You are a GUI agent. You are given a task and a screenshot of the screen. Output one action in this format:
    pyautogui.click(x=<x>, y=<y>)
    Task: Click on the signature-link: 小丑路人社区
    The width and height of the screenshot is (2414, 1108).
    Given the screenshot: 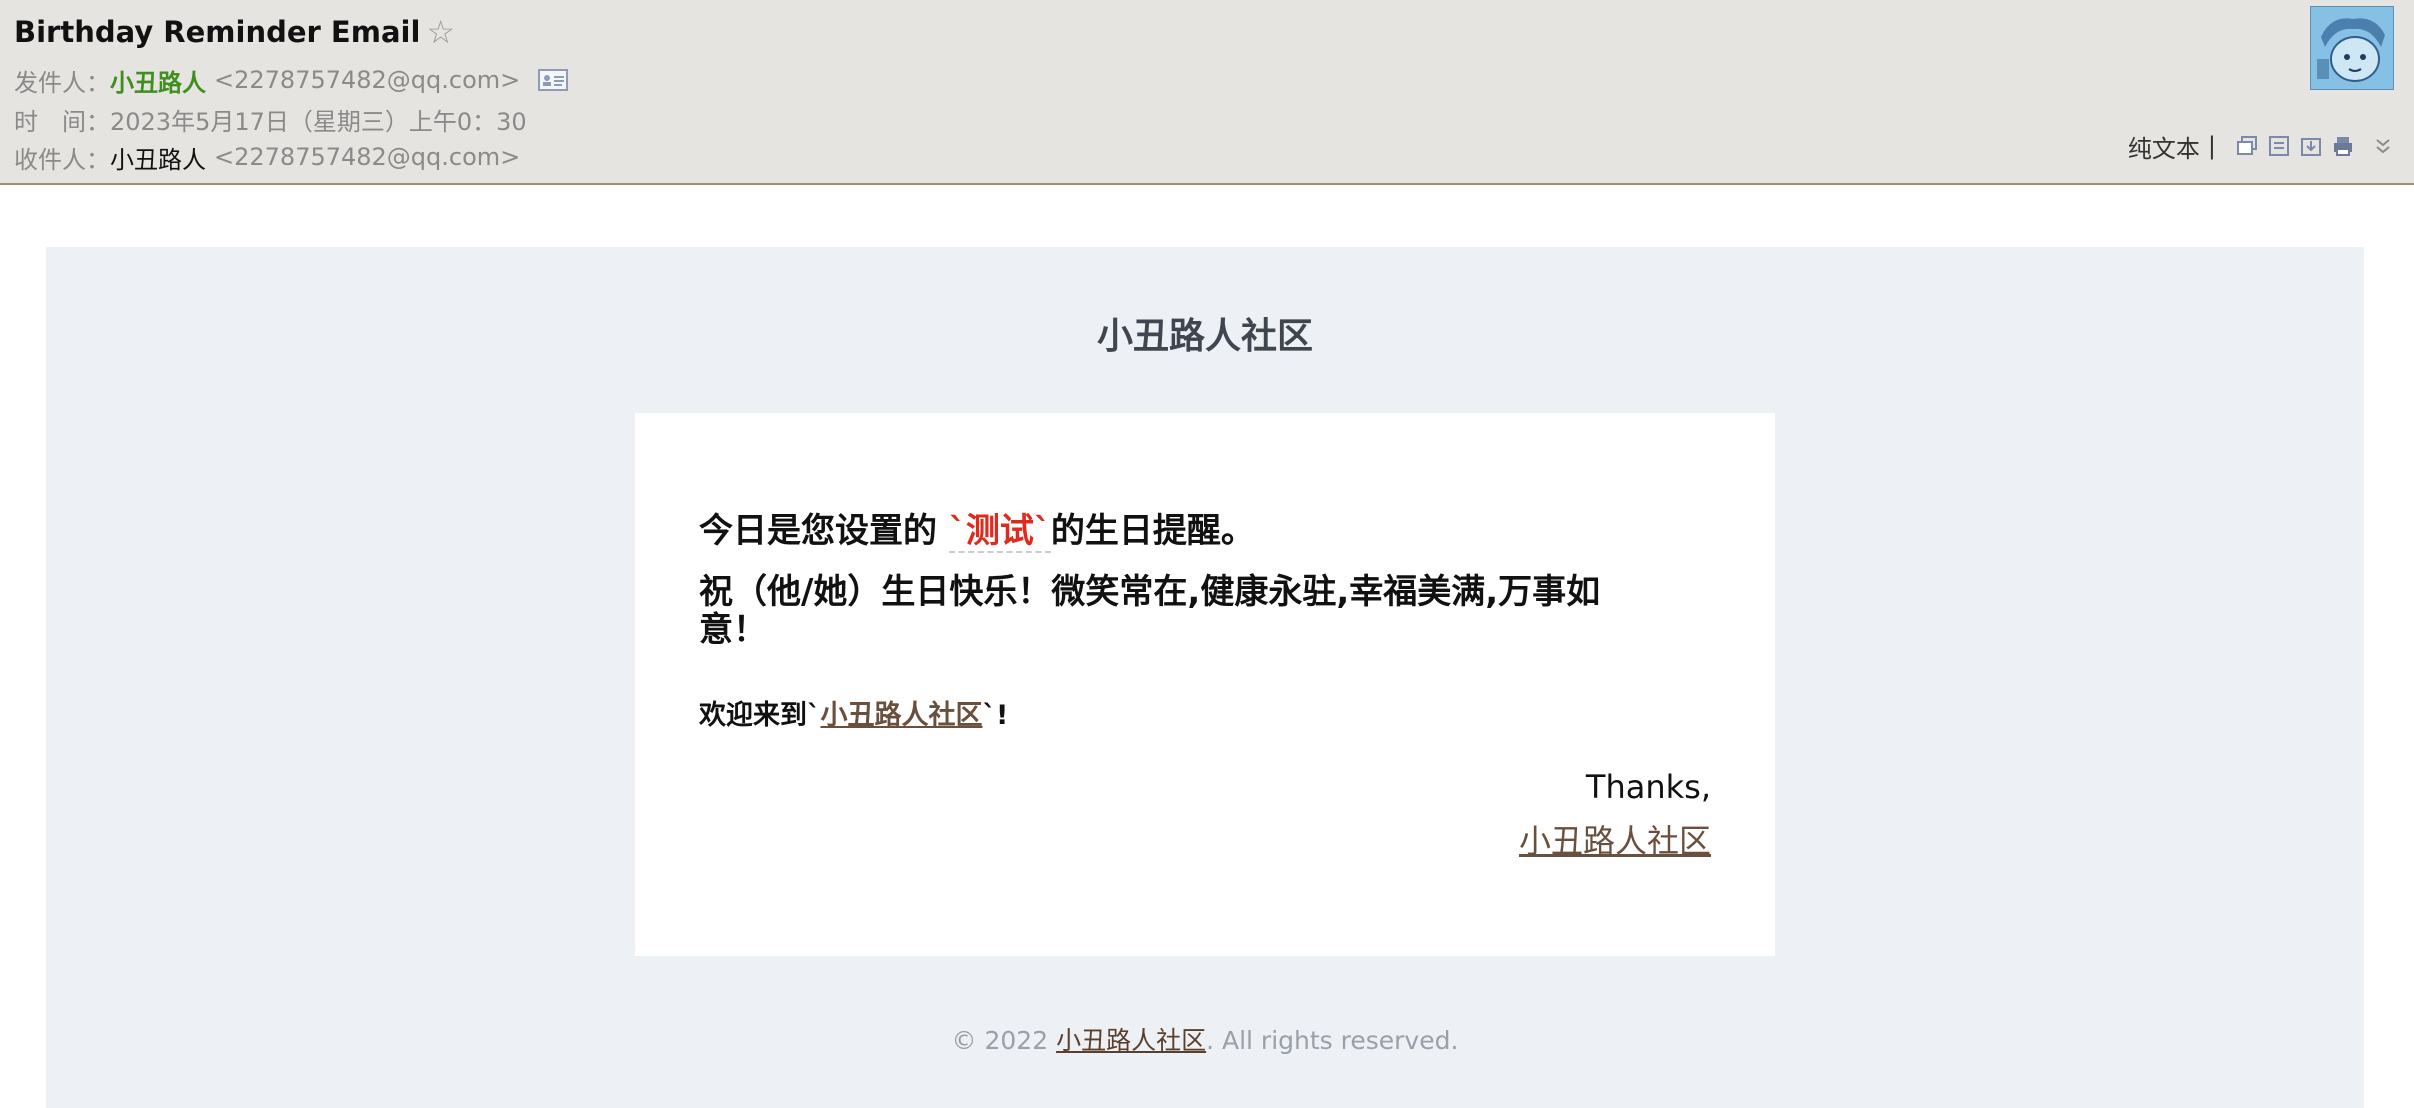 What is the action you would take?
    pyautogui.click(x=1615, y=841)
    